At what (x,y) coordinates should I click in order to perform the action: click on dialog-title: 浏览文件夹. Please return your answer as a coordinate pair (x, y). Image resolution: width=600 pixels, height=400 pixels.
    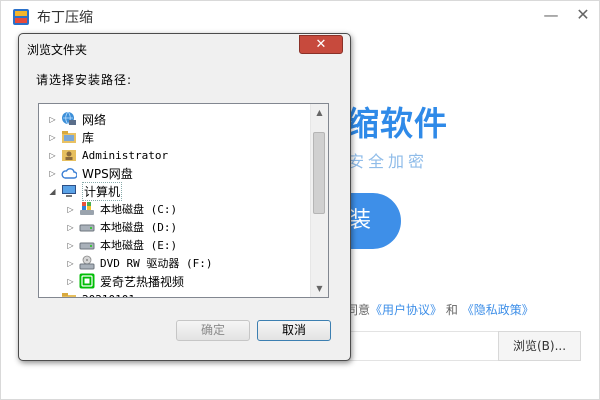
    Looking at the image, I should click on (57, 50).